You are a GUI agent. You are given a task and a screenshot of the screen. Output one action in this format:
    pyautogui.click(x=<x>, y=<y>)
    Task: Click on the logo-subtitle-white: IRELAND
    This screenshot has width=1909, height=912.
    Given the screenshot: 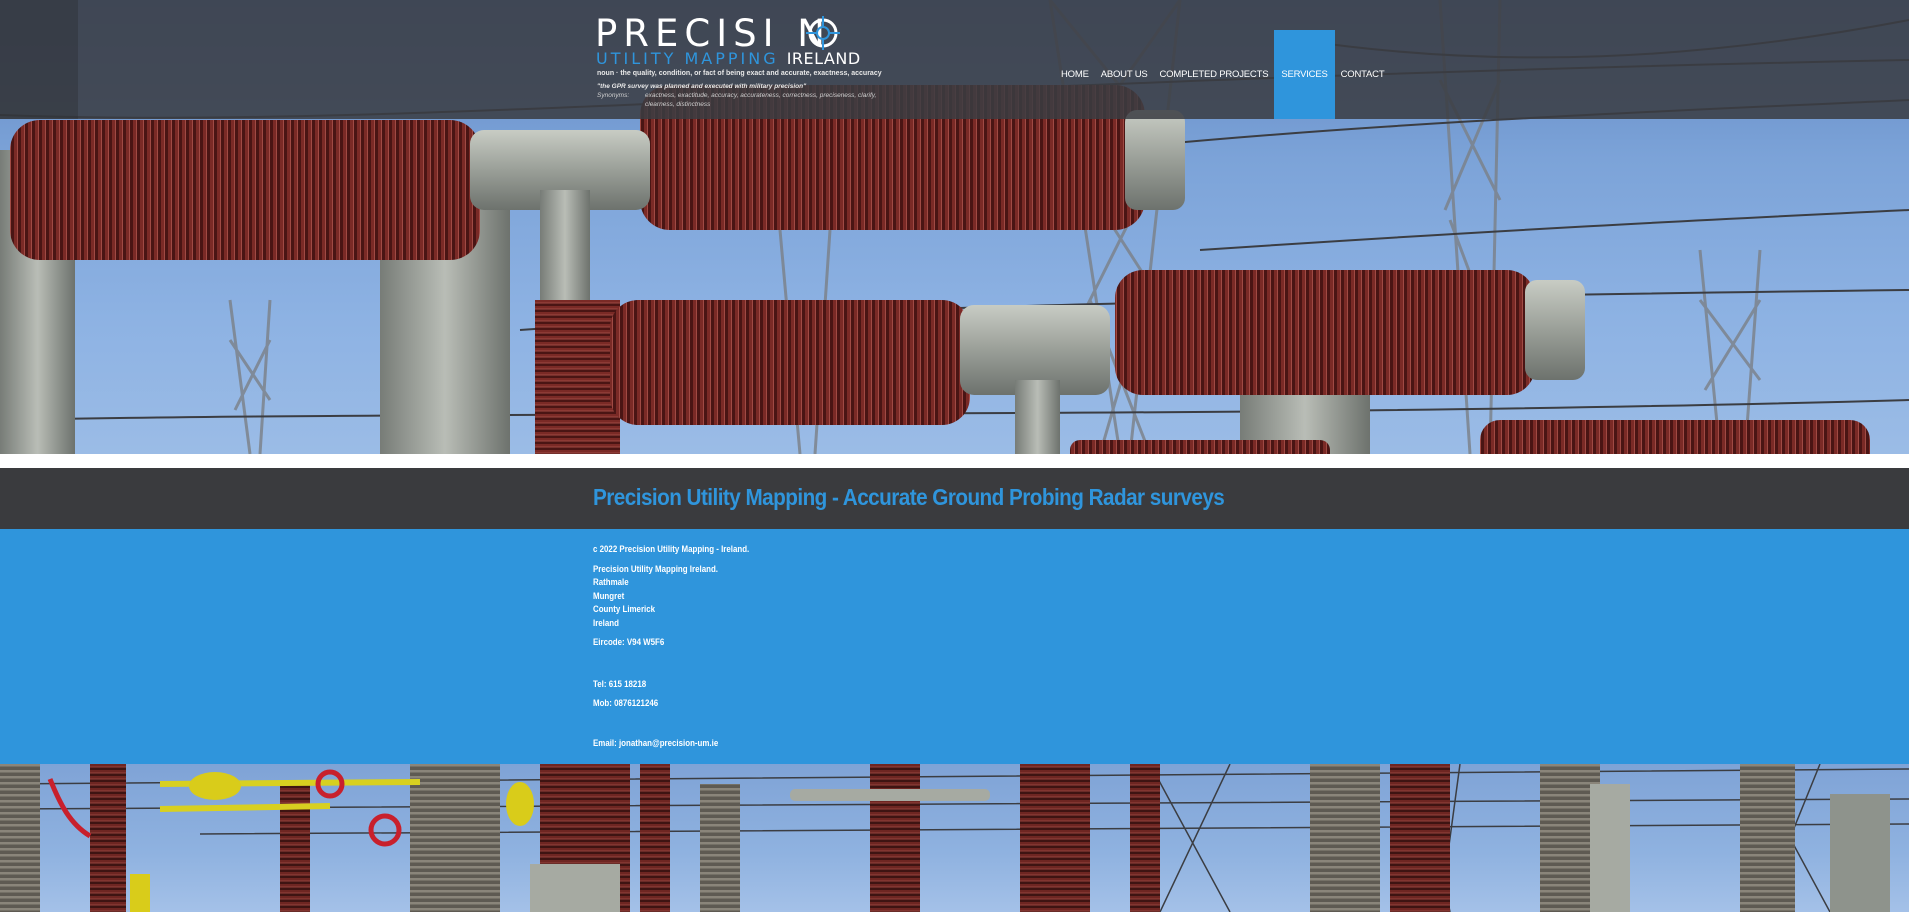 What is the action you would take?
    pyautogui.click(x=823, y=58)
    